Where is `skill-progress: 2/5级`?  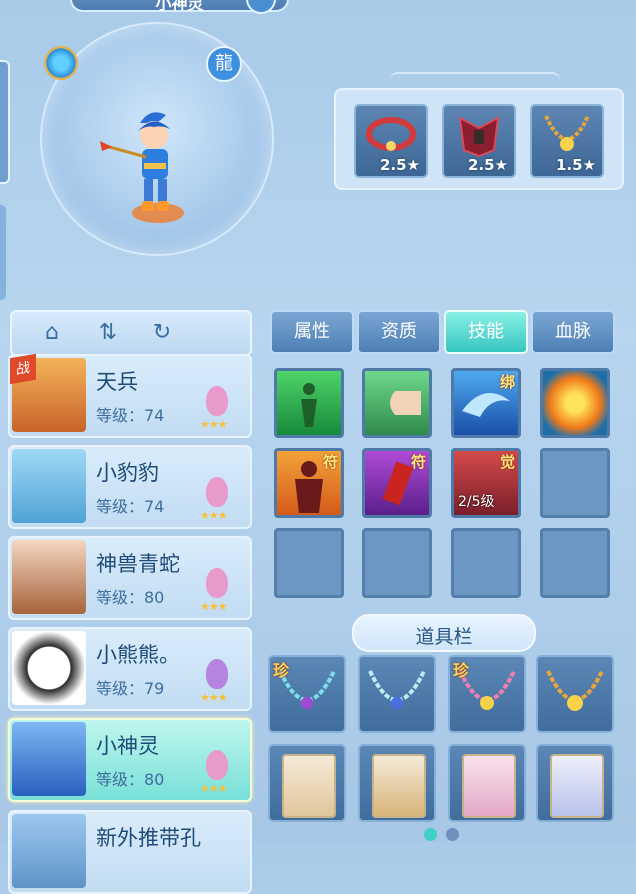 skill-progress: 2/5级 is located at coordinates (476, 502).